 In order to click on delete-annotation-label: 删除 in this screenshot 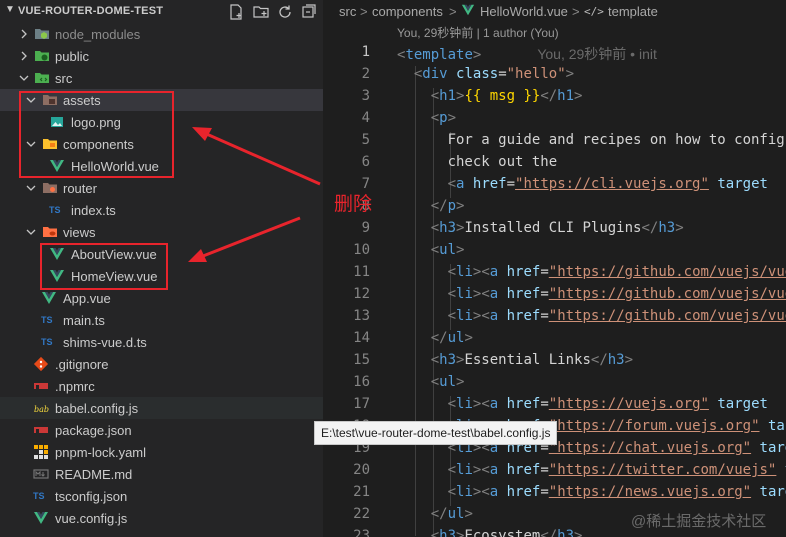, I will do `click(353, 204)`.